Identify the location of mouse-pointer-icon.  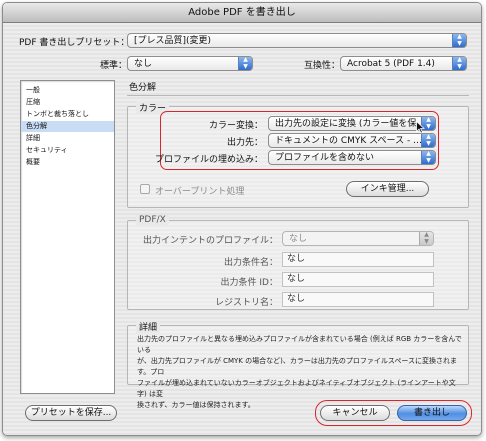
(420, 127).